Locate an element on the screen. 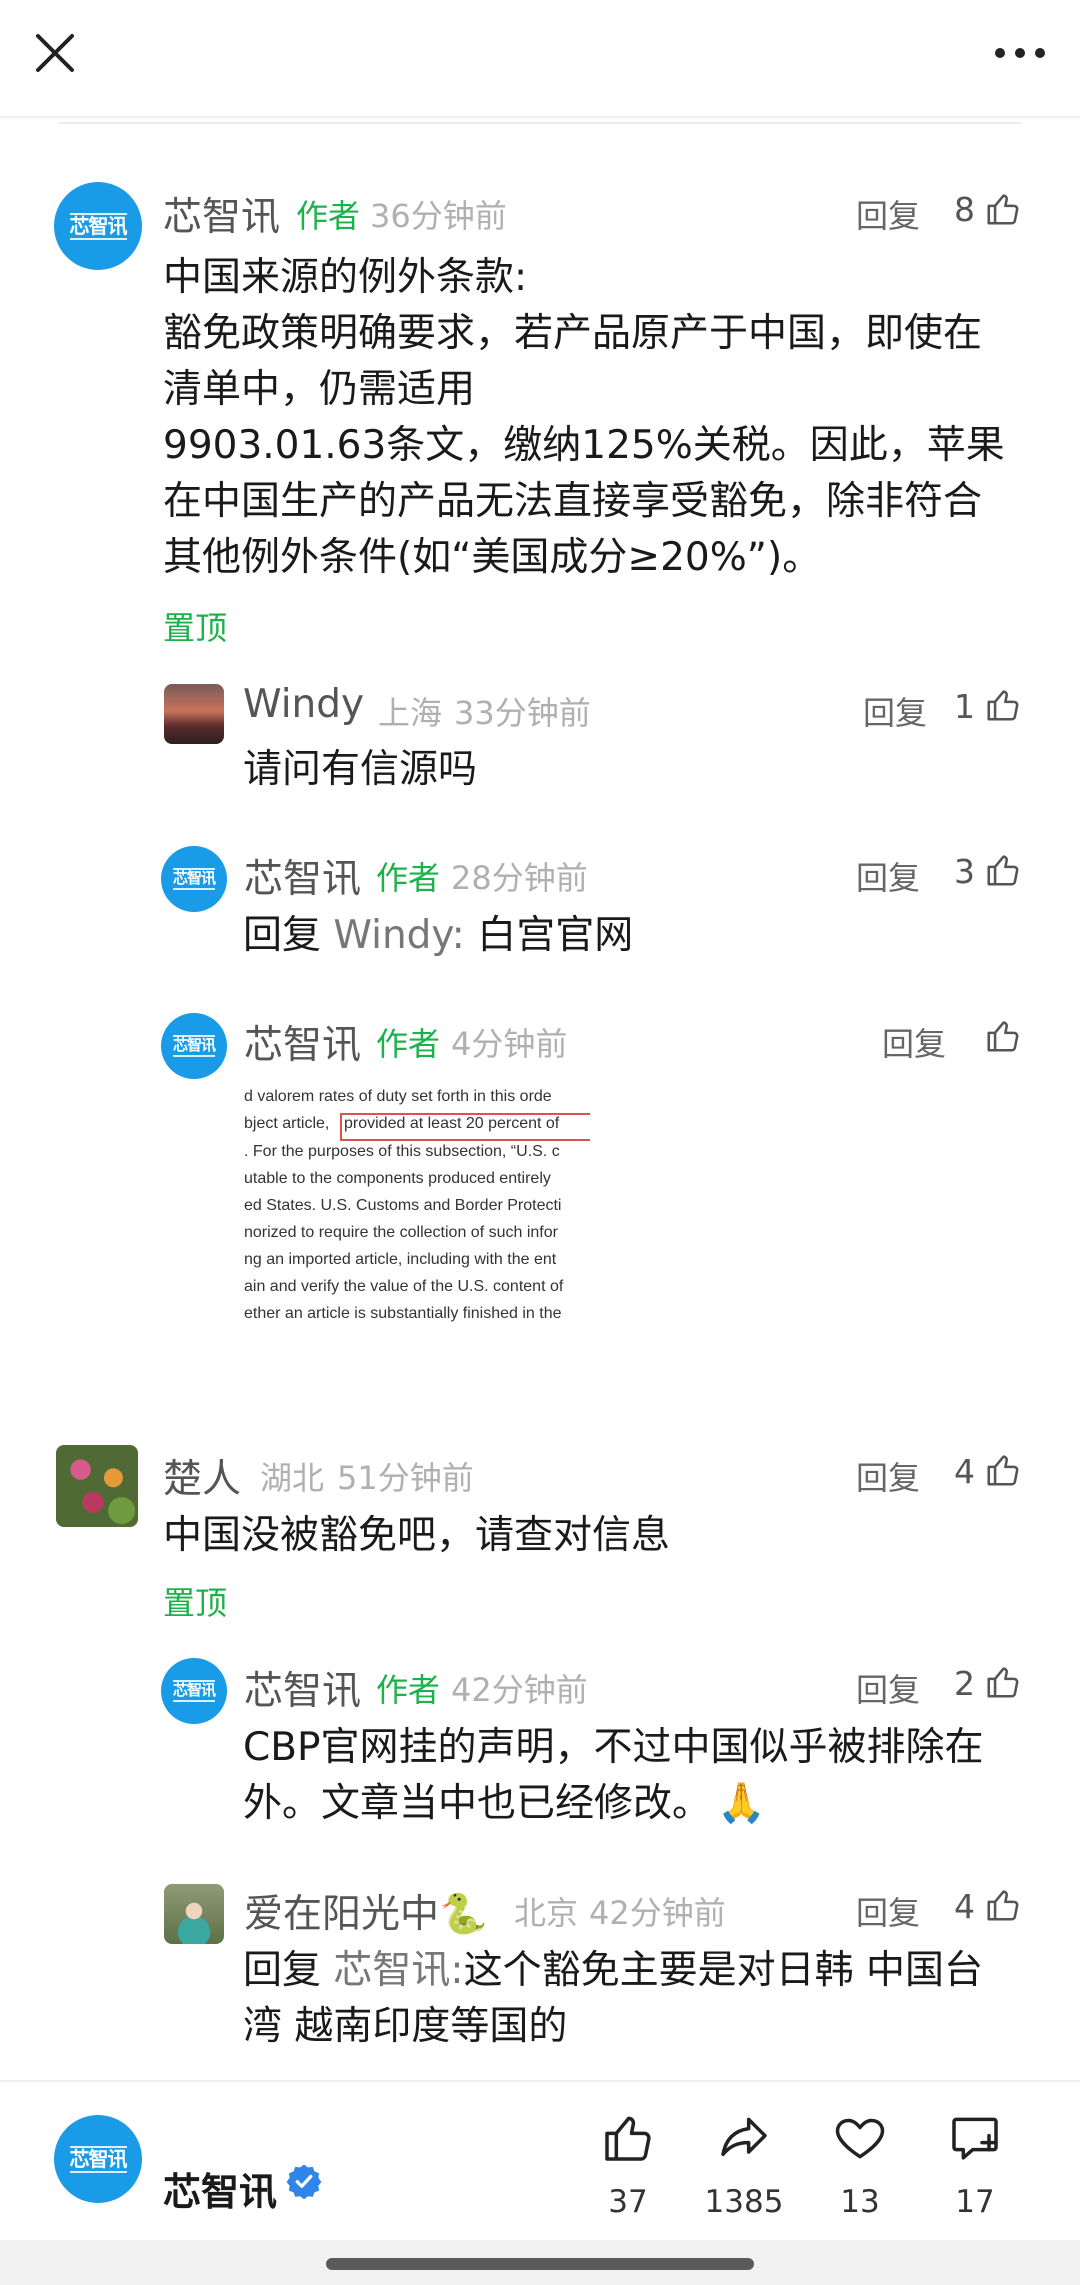 The width and height of the screenshot is (1080, 2285). comment-line: 在中国生产的产品无法直接享受豁免，除非符合 is located at coordinates (573, 501).